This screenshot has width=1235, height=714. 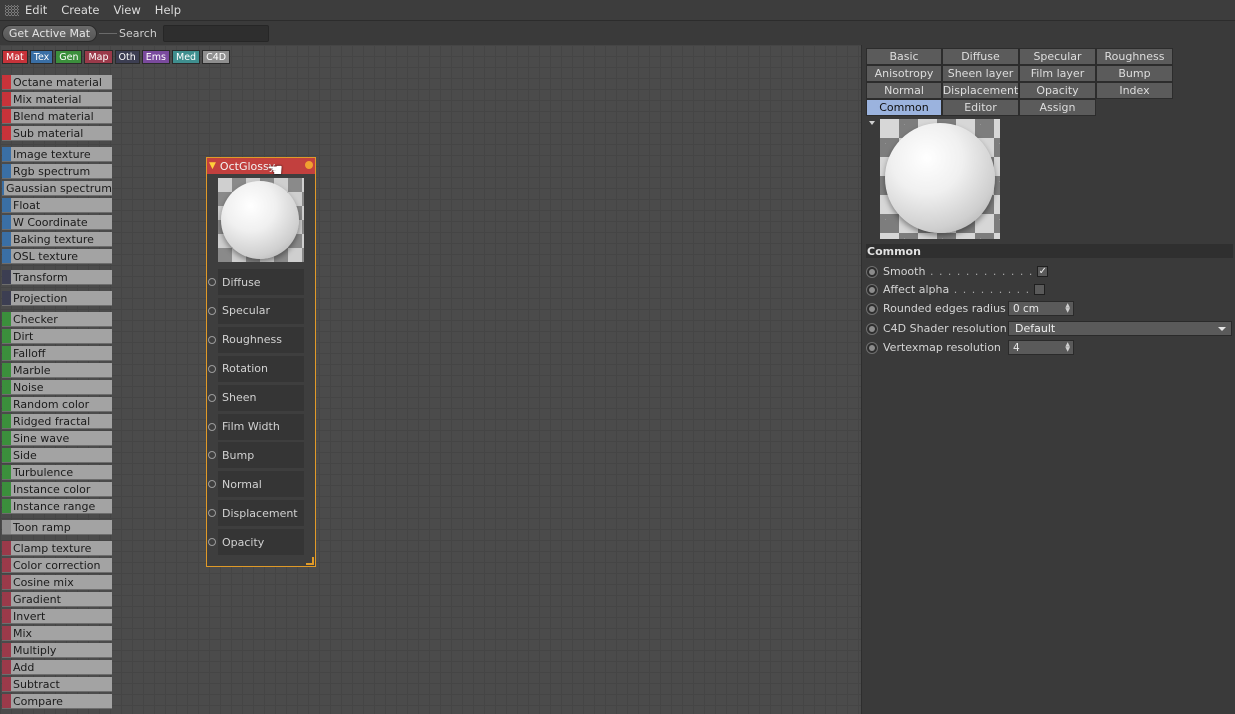 I want to click on preview-menu-arrow-icon, so click(x=872, y=123).